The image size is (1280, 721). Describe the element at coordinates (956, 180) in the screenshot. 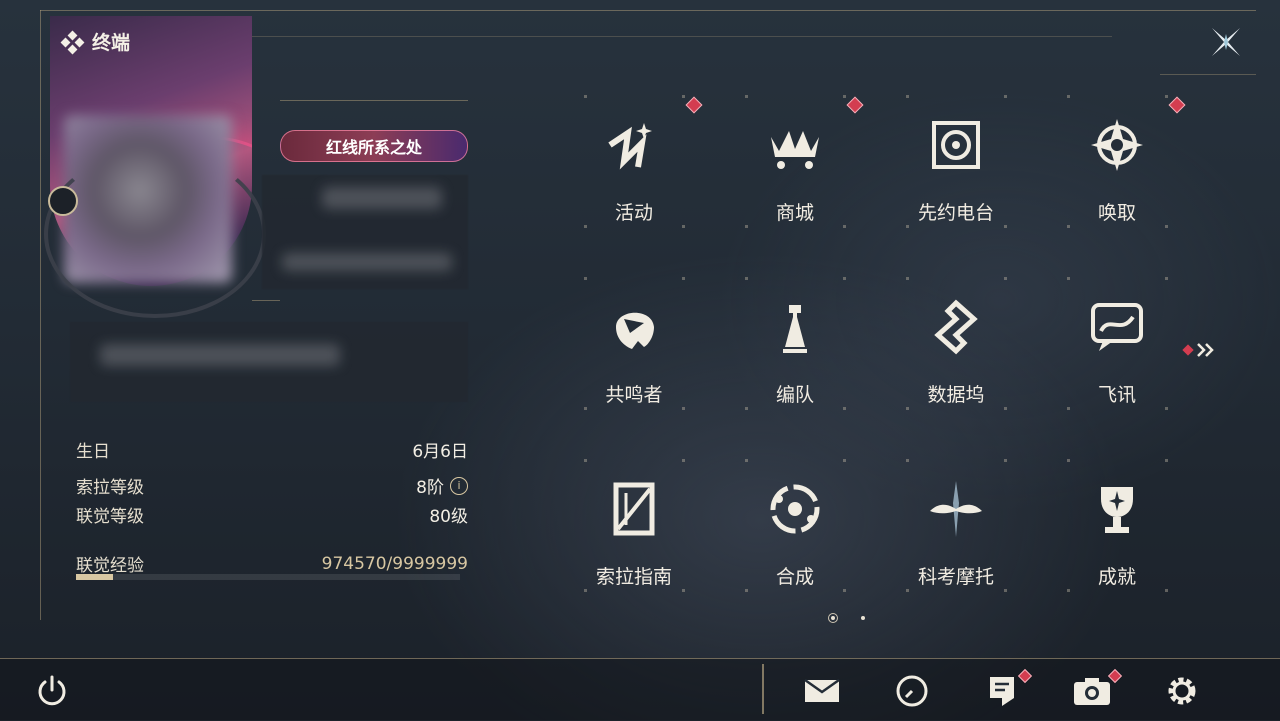

I see `menu-item-radio: 先约电台` at that location.